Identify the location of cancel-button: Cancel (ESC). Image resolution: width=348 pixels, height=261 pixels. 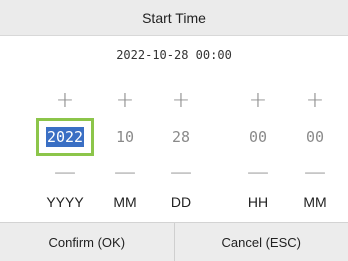
(261, 242).